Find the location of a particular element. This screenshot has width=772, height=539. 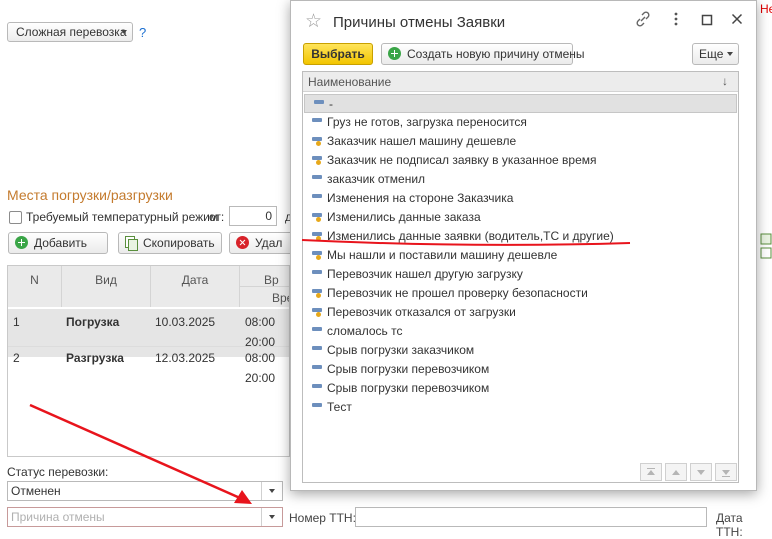

list-item: Мы нашли и поставили машину дешевле is located at coordinates (520, 255).